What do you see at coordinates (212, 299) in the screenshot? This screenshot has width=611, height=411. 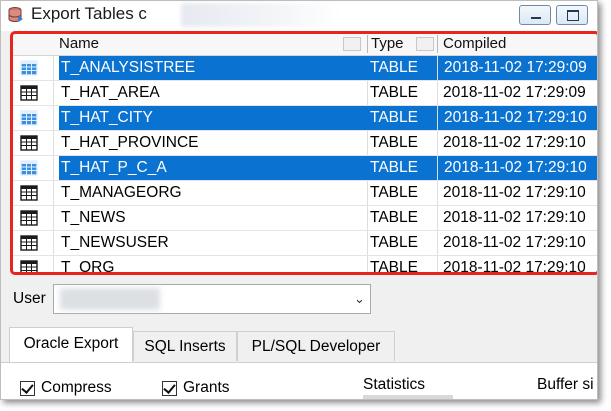 I see `user-select: ⌄` at bounding box center [212, 299].